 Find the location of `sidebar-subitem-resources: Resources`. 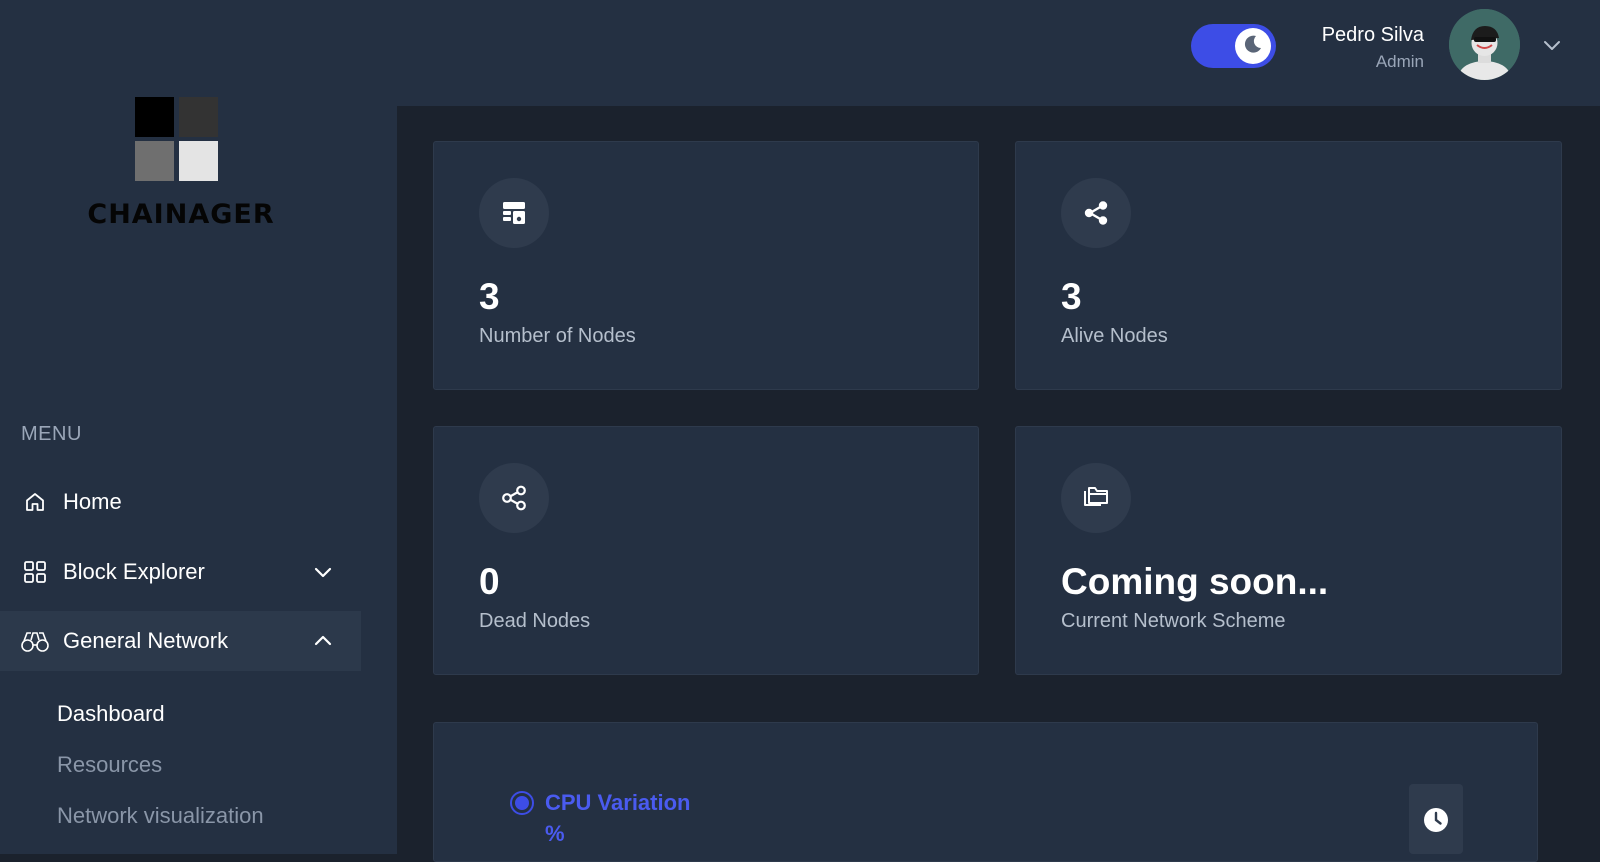

sidebar-subitem-resources: Resources is located at coordinates (109, 765).